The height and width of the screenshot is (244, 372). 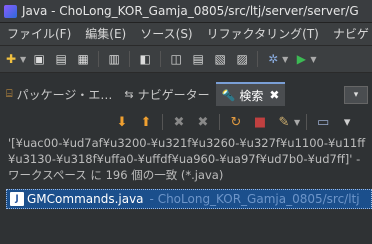 I want to click on tab-navigator: ⇆ ナビゲーター, so click(x=166, y=94).